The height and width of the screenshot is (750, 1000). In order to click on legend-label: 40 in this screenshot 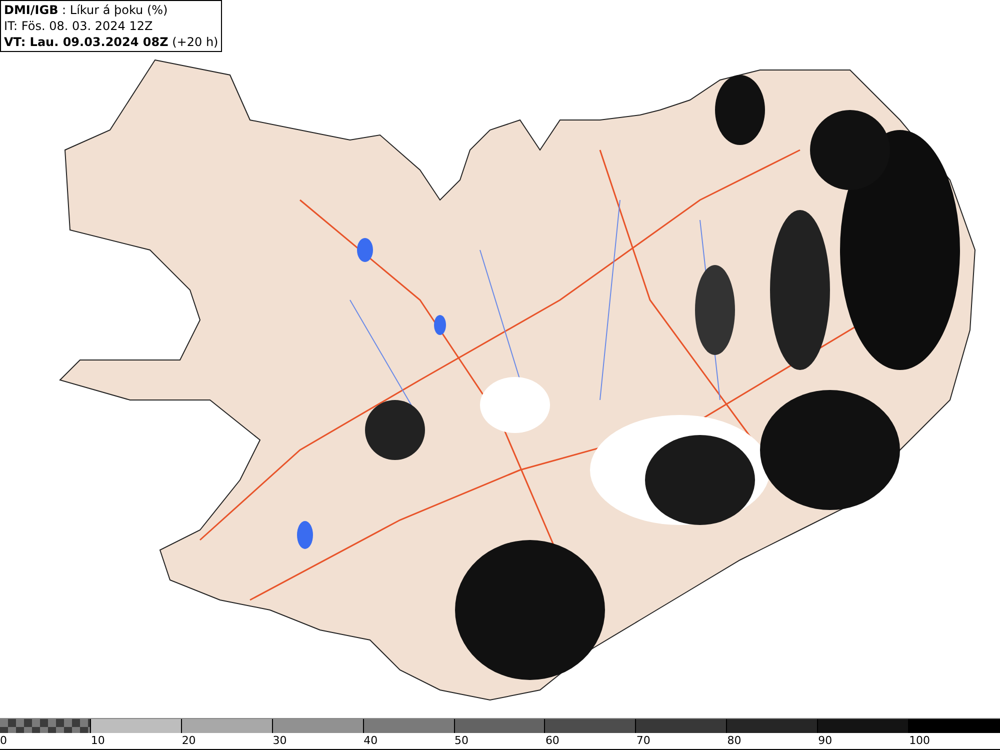, I will do `click(371, 741)`.